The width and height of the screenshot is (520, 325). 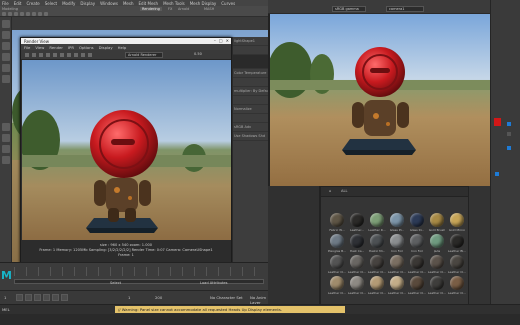 What do you see at coordinates (228, 3) in the screenshot?
I see `menu-item-curves: Curves` at bounding box center [228, 3].